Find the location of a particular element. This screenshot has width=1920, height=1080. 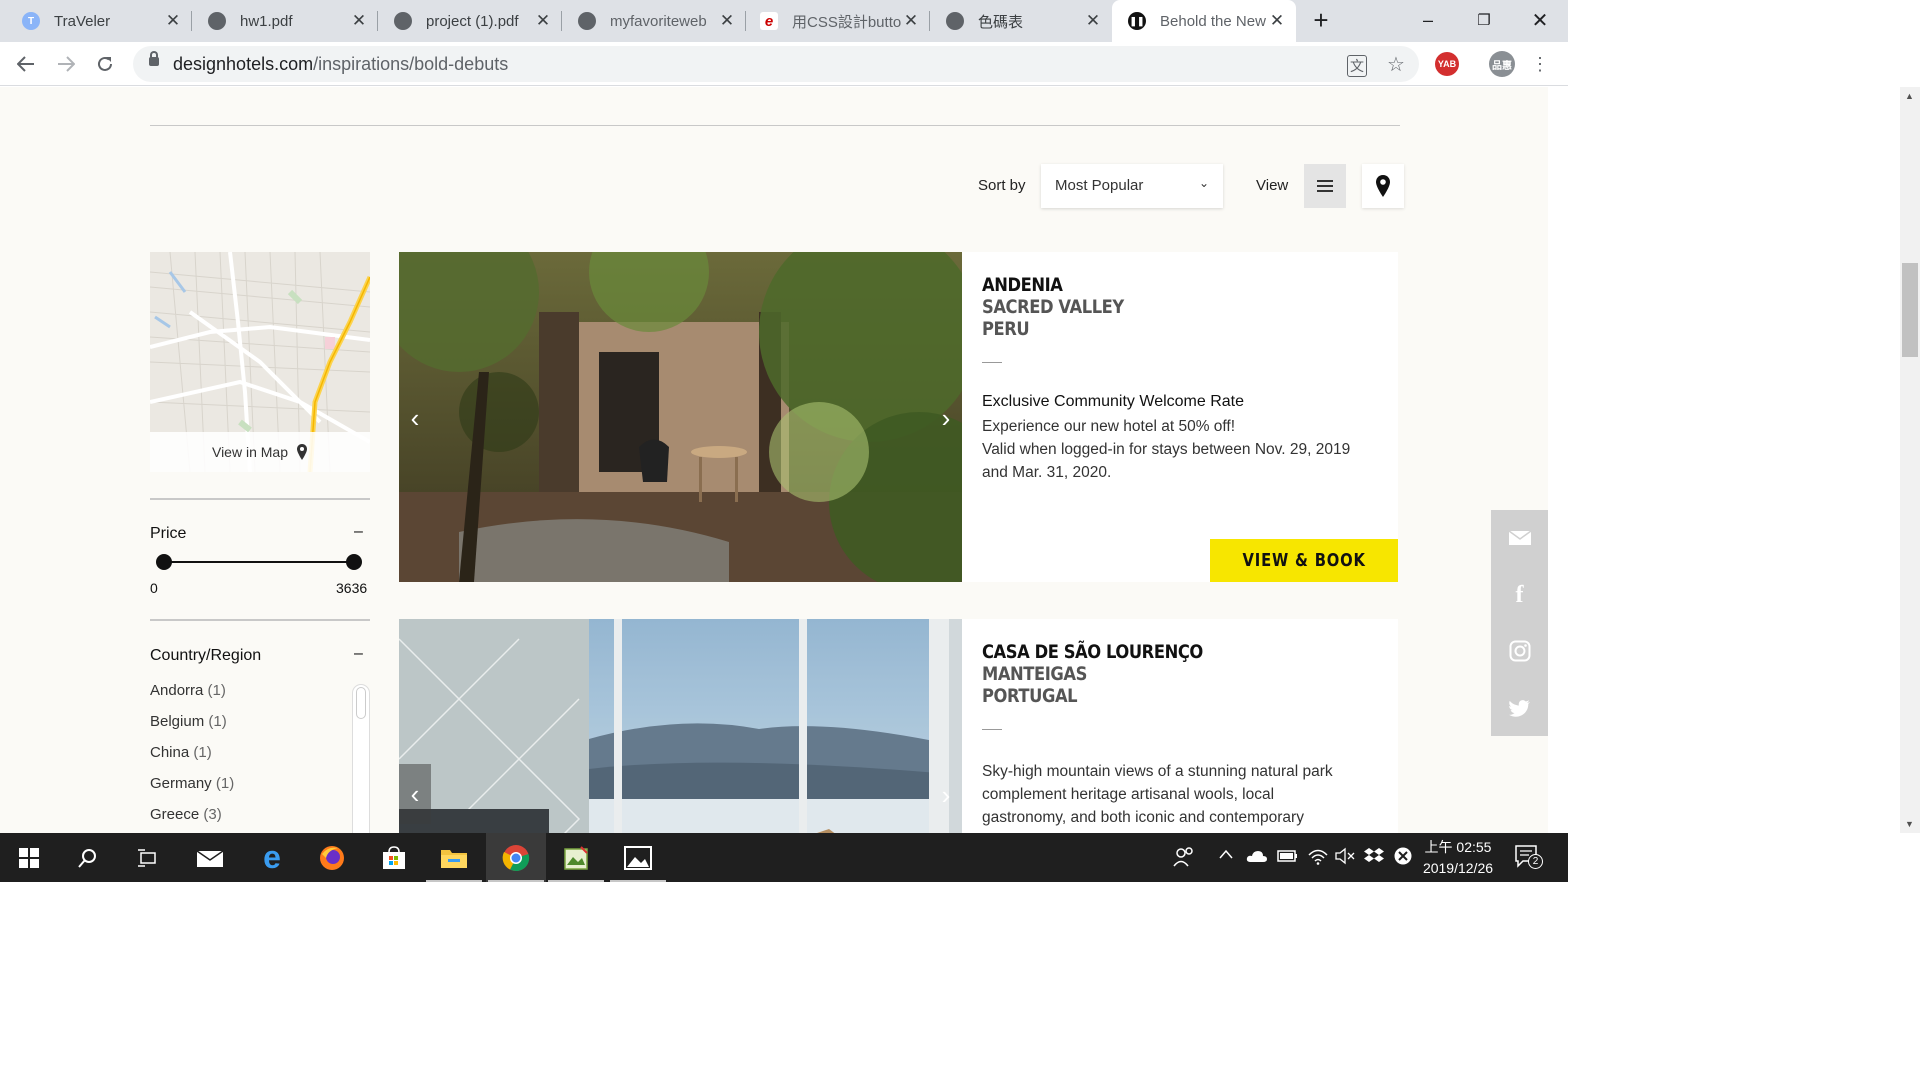

blocked-app-icon is located at coordinates (1403, 858).